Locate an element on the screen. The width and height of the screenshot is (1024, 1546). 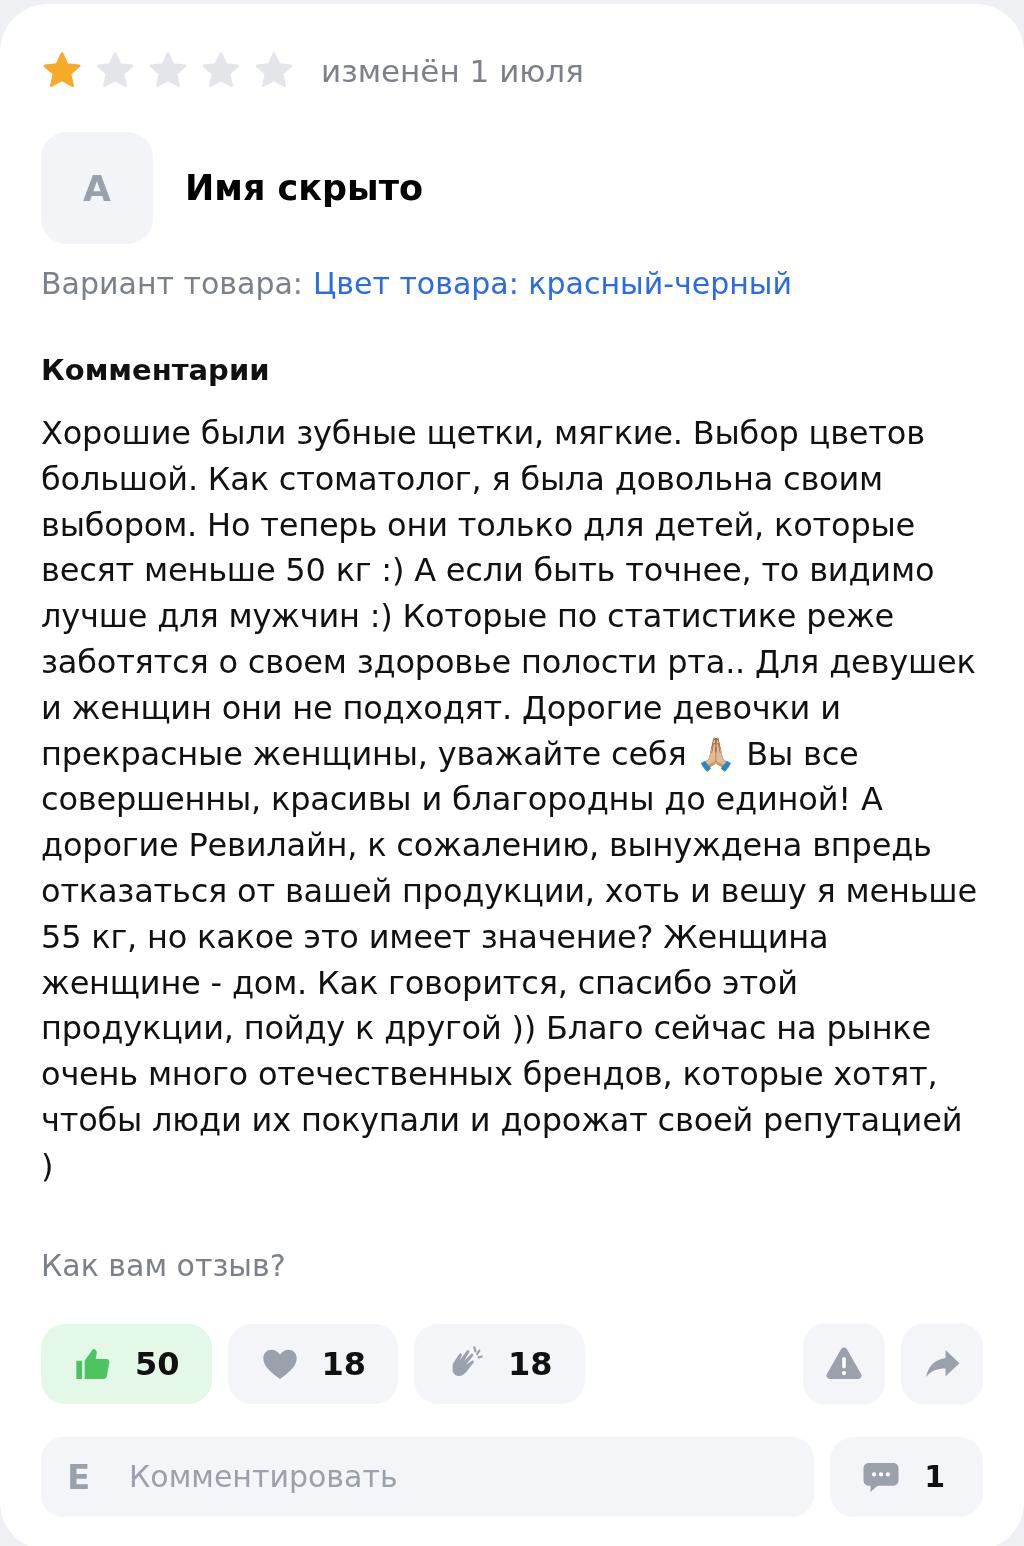
avatar: А is located at coordinates (97, 188).